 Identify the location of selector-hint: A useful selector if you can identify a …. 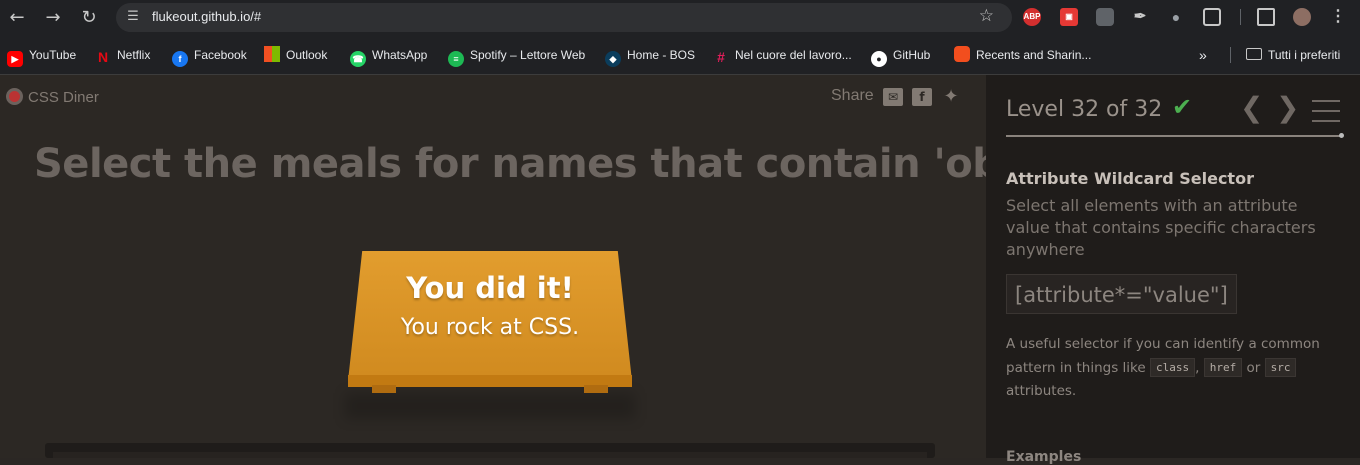
(1163, 367).